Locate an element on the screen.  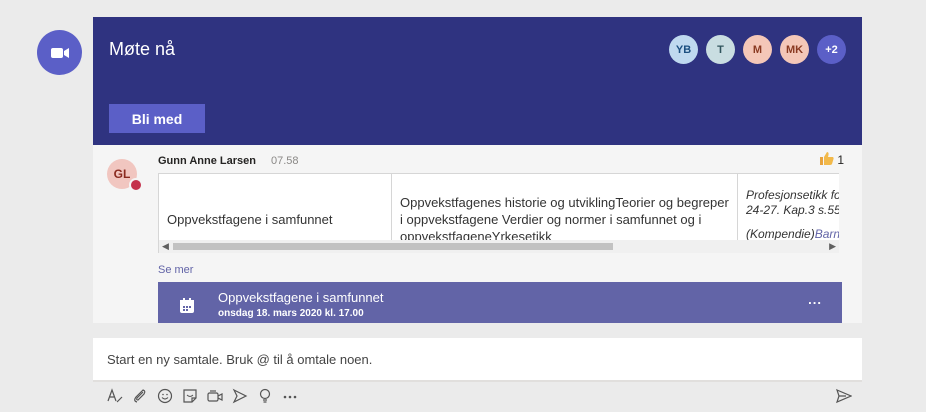
participant-avatar: MK is located at coordinates (794, 49).